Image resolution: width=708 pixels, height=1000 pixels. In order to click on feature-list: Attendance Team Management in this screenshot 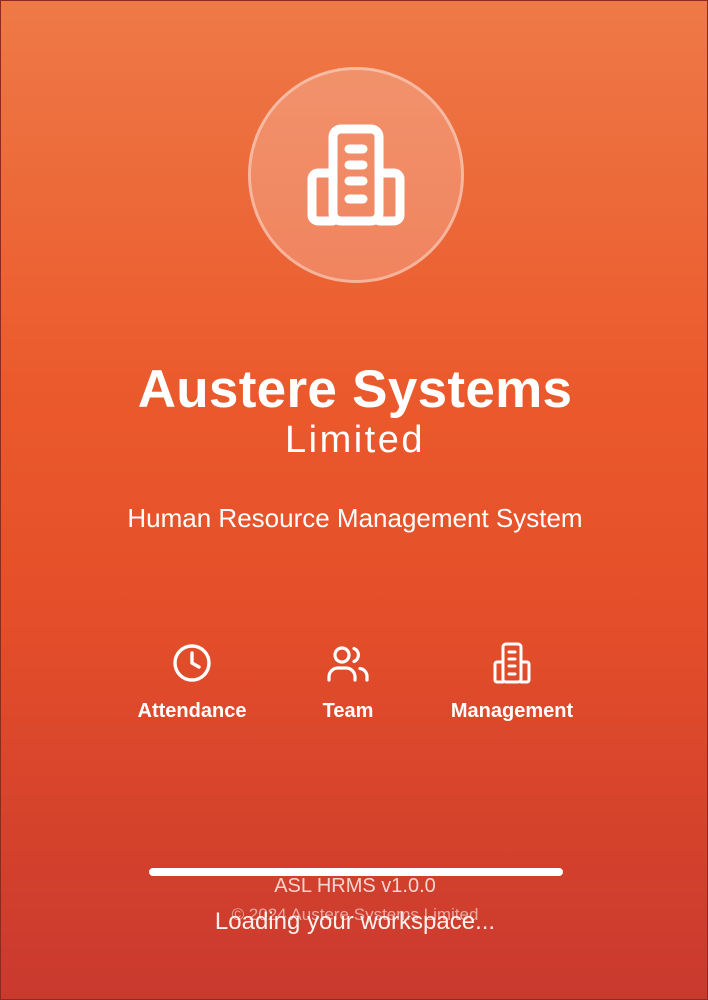, I will do `click(354, 686)`.